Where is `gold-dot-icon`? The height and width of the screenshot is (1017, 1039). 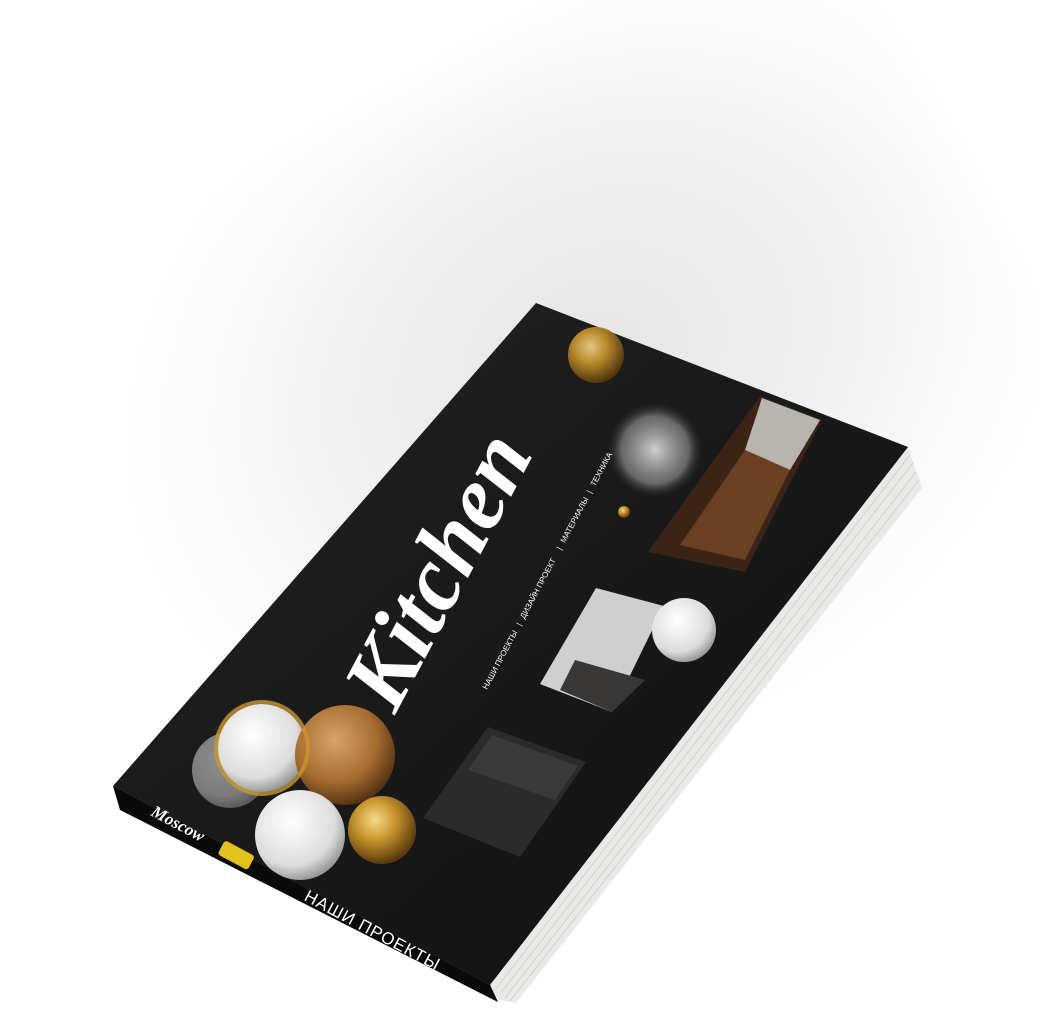
gold-dot-icon is located at coordinates (624, 512).